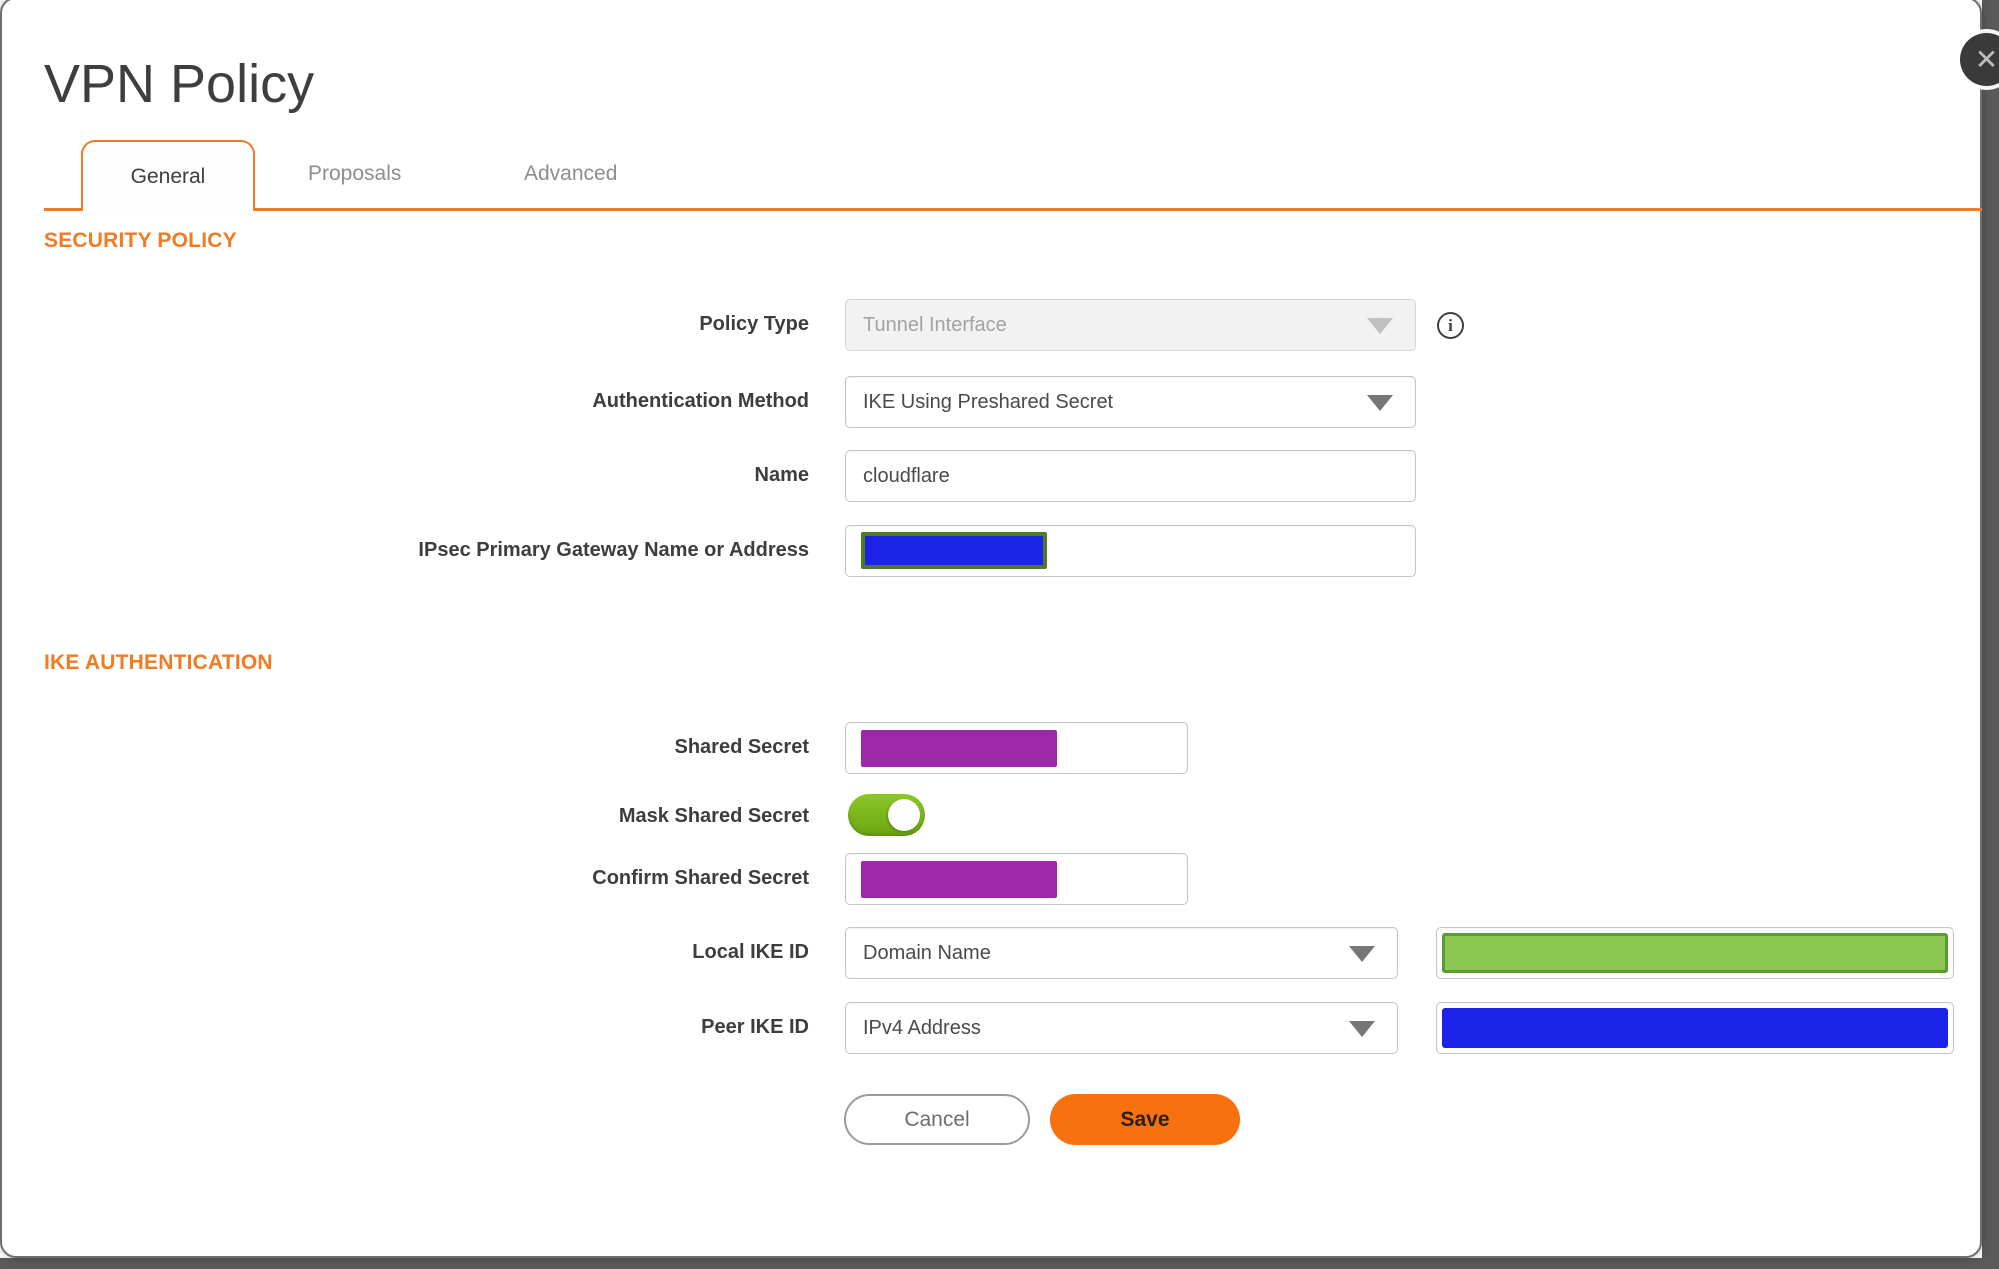 This screenshot has width=1999, height=1269. I want to click on mask-shared-secret-toggle, so click(886, 815).